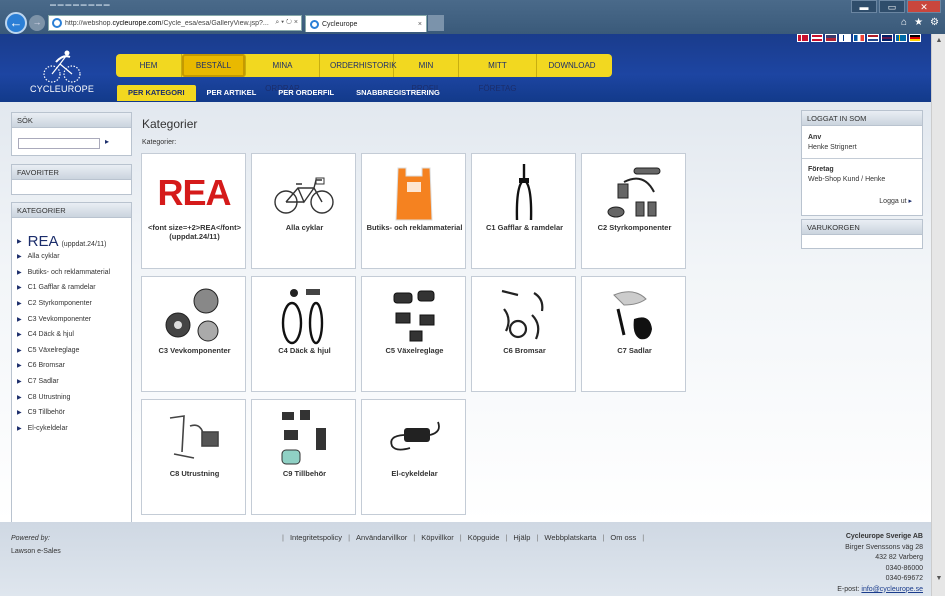  Describe the element at coordinates (107, 141) in the screenshot. I see `search-go-icon: ▸` at that location.